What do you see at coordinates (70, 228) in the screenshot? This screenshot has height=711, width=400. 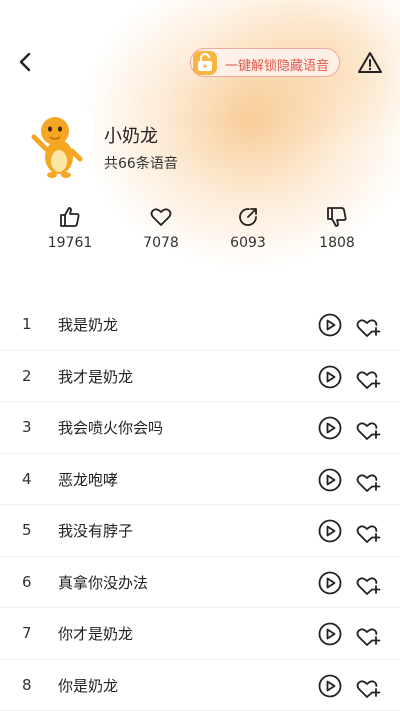 I see `like-stat: 19761` at bounding box center [70, 228].